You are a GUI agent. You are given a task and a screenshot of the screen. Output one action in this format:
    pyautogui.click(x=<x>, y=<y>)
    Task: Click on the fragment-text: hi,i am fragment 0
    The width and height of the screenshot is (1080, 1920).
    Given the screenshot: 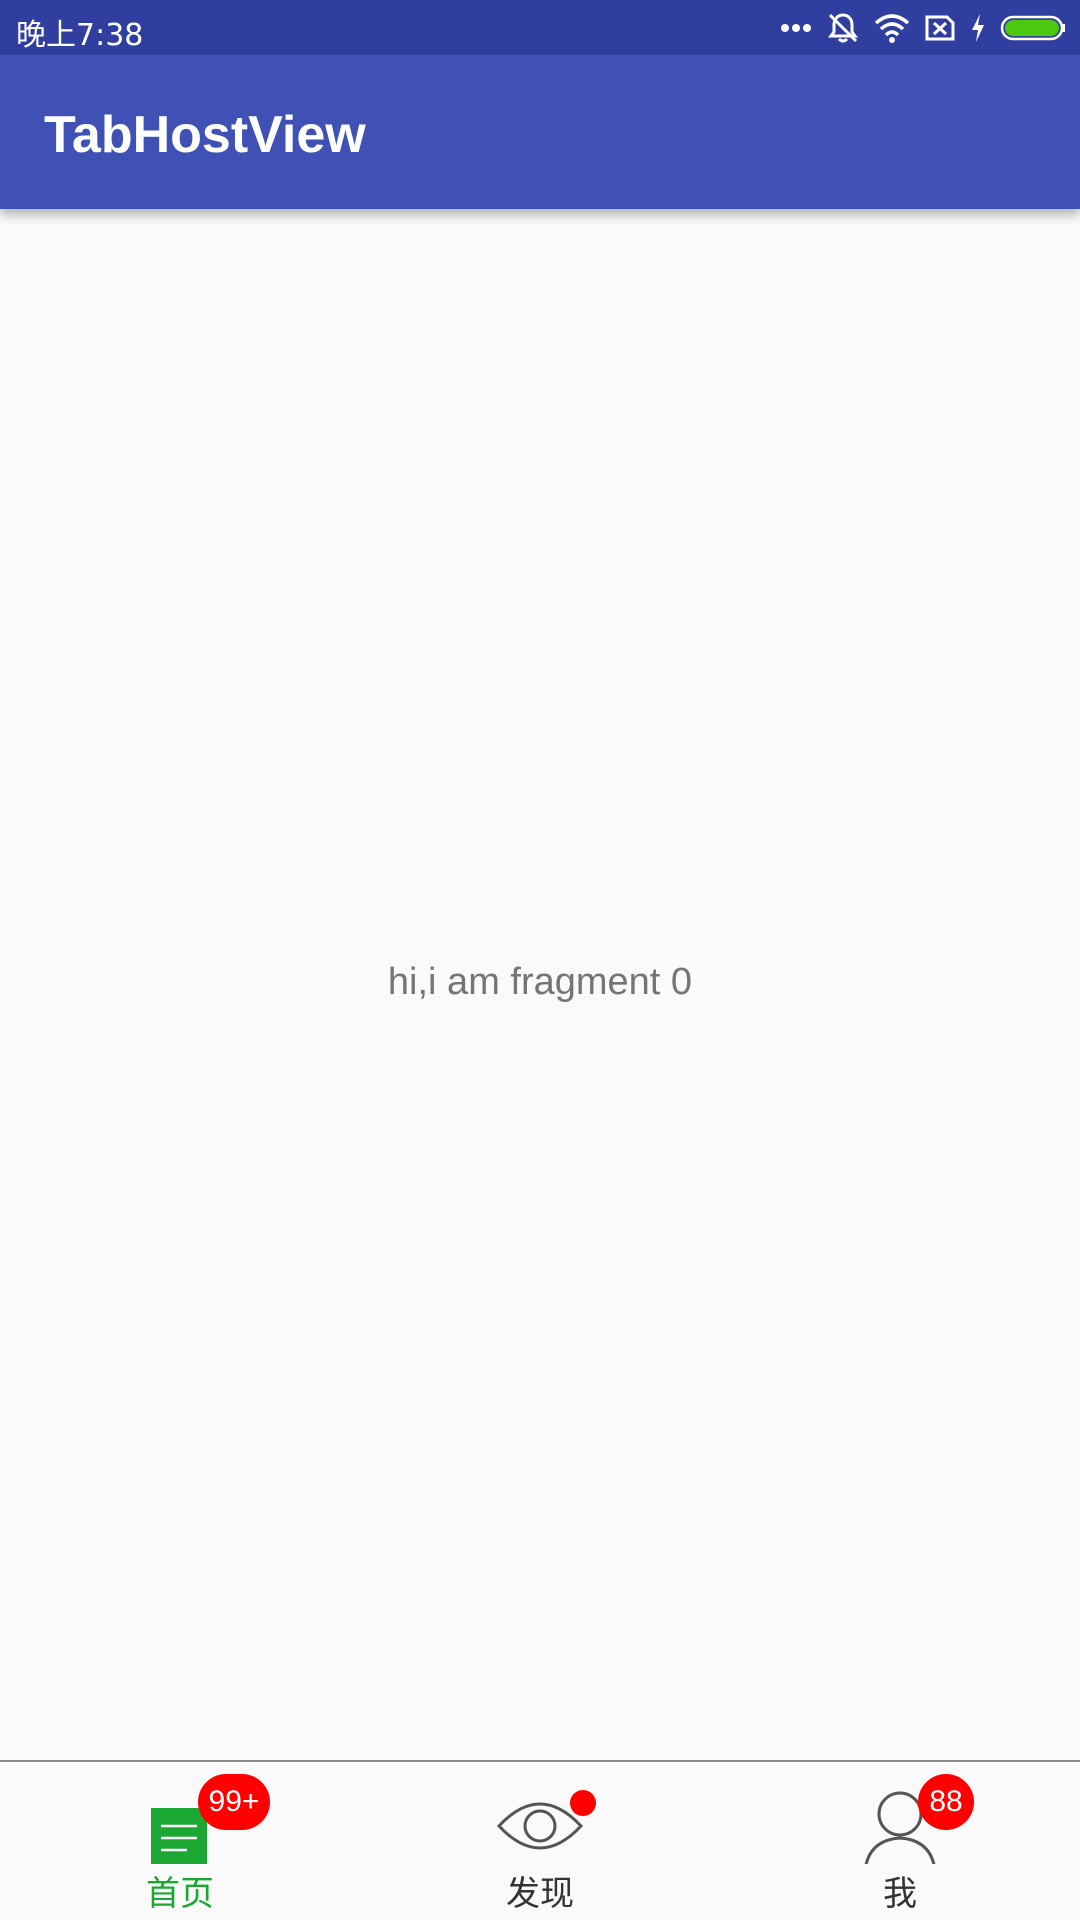 What is the action you would take?
    pyautogui.click(x=540, y=982)
    